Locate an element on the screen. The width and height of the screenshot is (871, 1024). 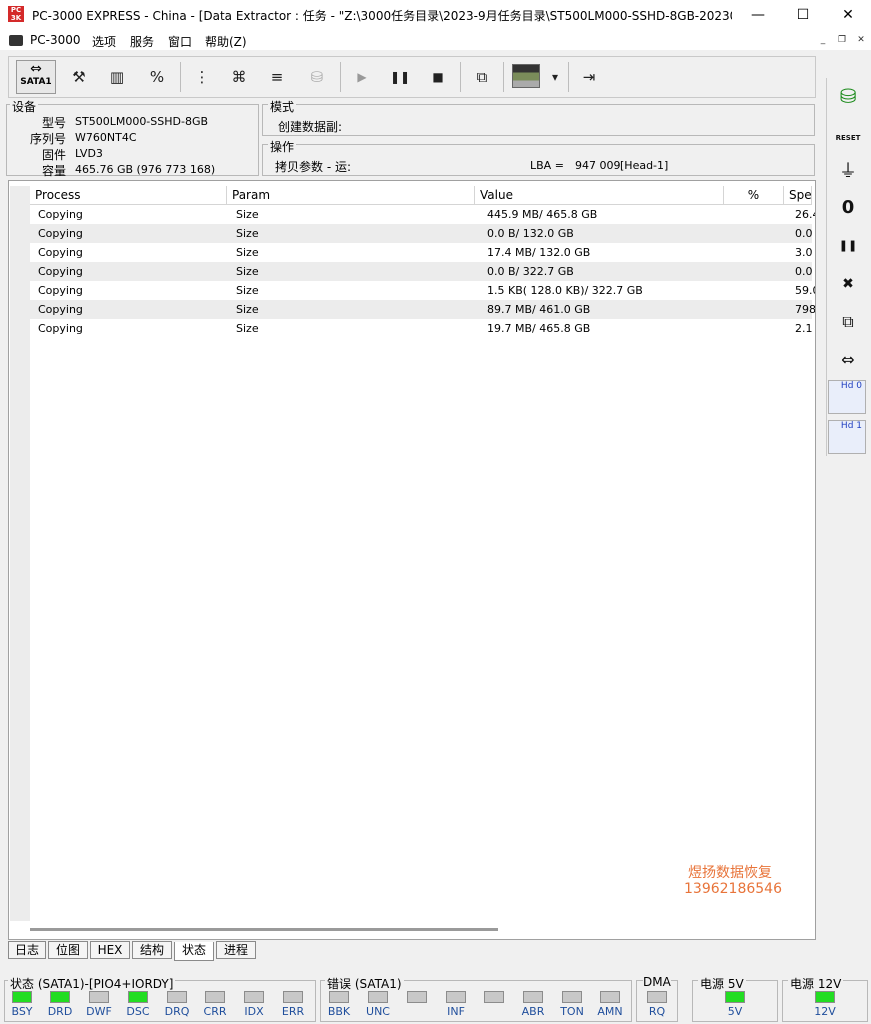
maximize-button: ☐ is located at coordinates (803, 15).